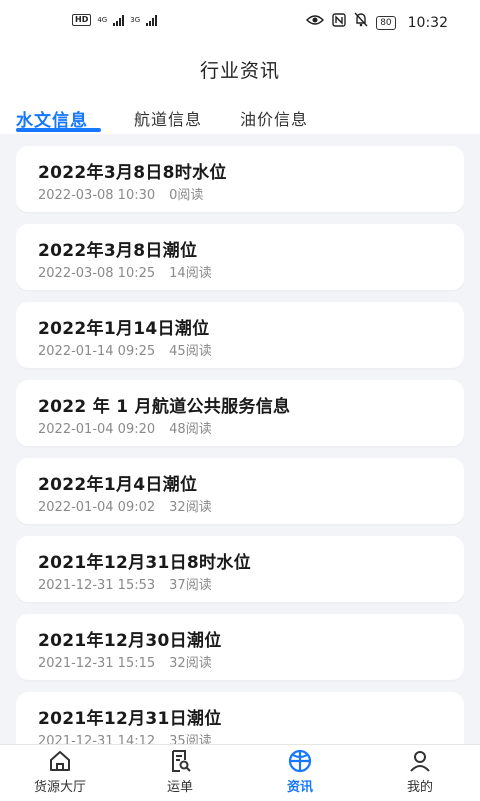 The height and width of the screenshot is (801, 480). I want to click on news-time: 2022-03-08 10:30, so click(97, 195).